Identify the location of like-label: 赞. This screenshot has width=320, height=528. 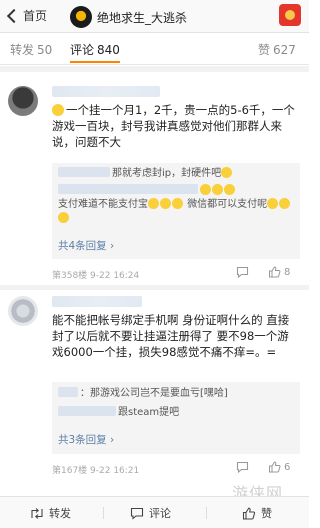
(266, 513).